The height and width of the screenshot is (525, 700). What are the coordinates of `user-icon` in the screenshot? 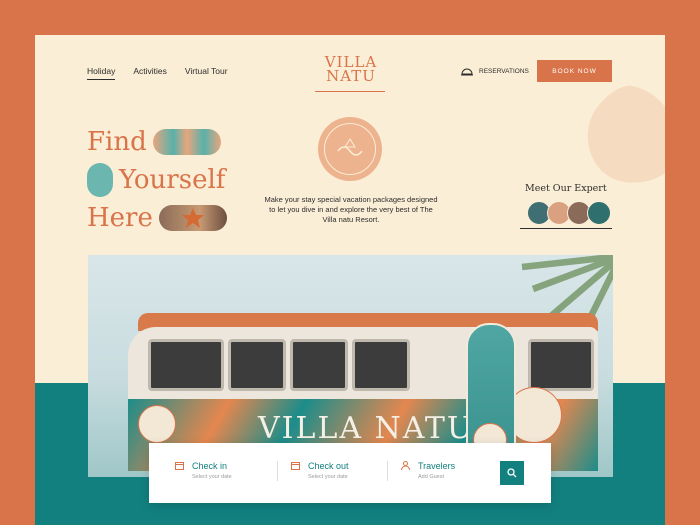 It's located at (405, 465).